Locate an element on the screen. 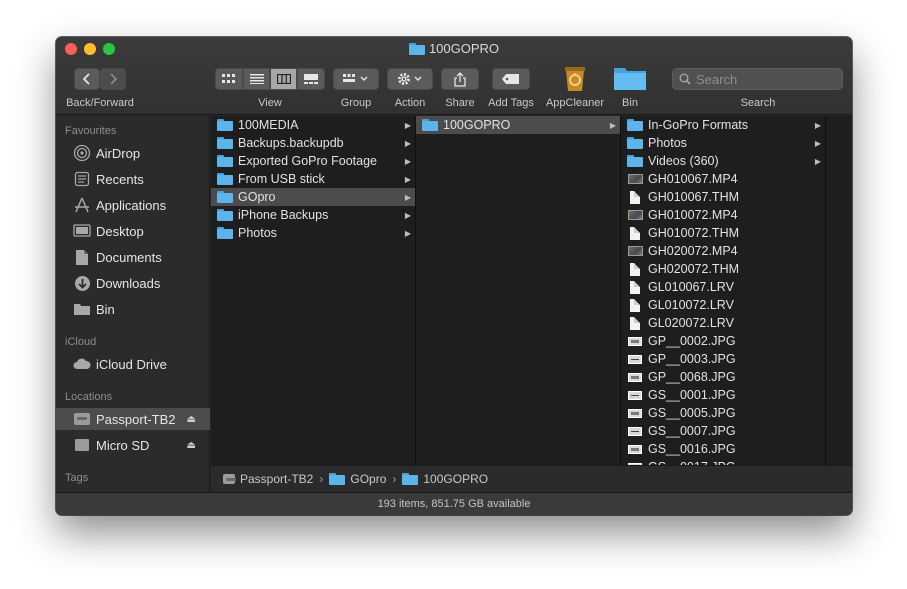 The width and height of the screenshot is (907, 589). search-input: Search is located at coordinates (757, 79).